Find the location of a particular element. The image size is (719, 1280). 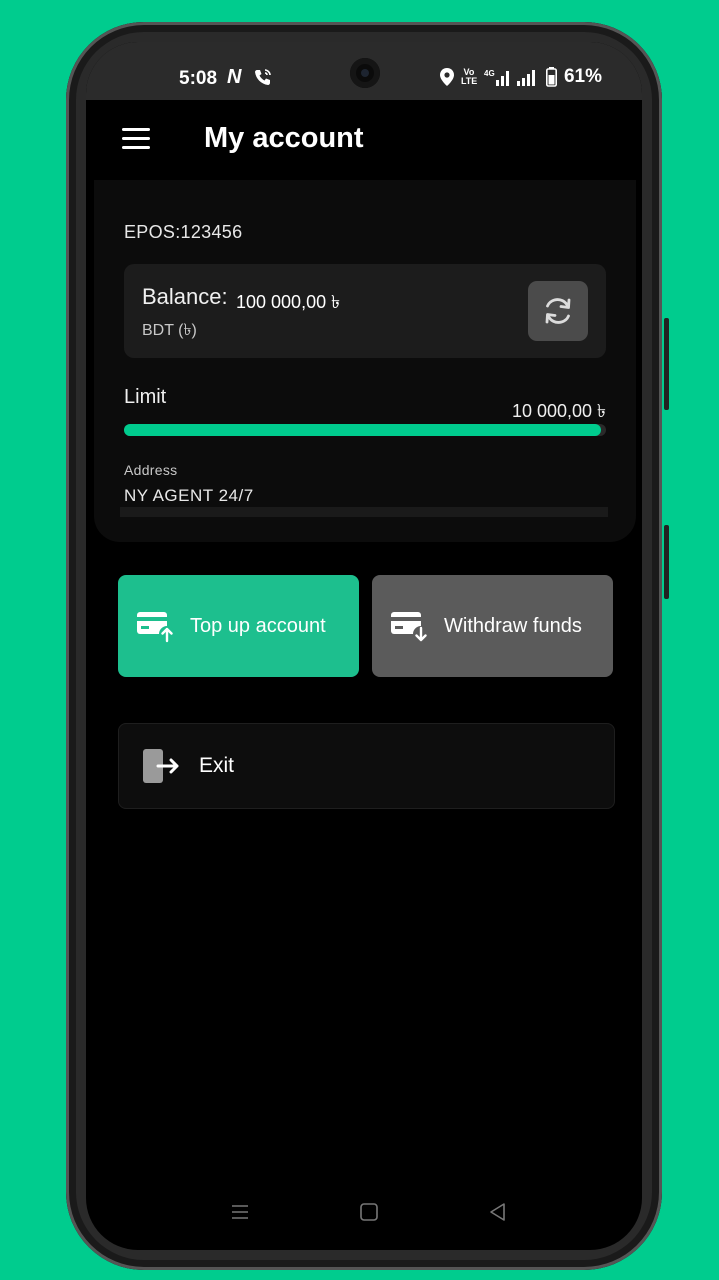

wifi-call-icon is located at coordinates (263, 77).